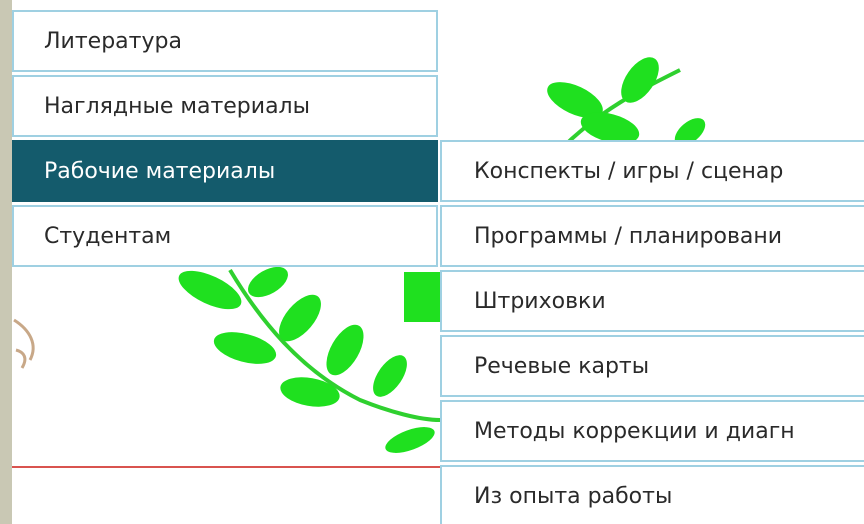  Describe the element at coordinates (225, 41) in the screenshot. I see `menu-item-literature: Литература` at that location.